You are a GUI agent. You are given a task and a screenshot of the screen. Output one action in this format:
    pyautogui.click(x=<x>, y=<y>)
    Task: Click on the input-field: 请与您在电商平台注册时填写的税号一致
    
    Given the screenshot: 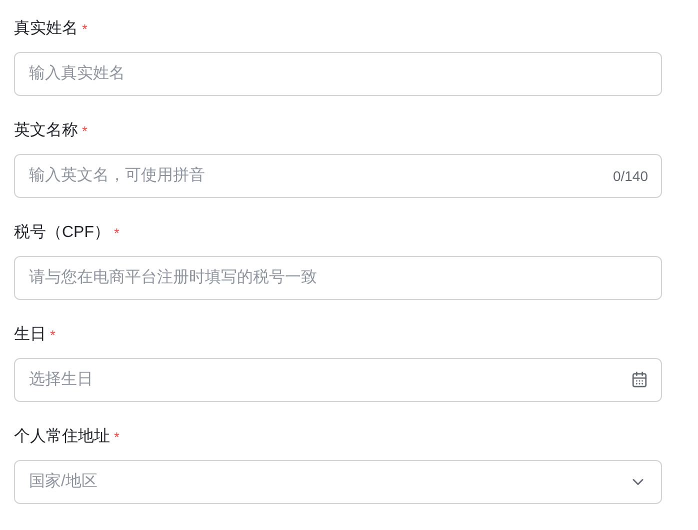 What is the action you would take?
    pyautogui.click(x=338, y=278)
    